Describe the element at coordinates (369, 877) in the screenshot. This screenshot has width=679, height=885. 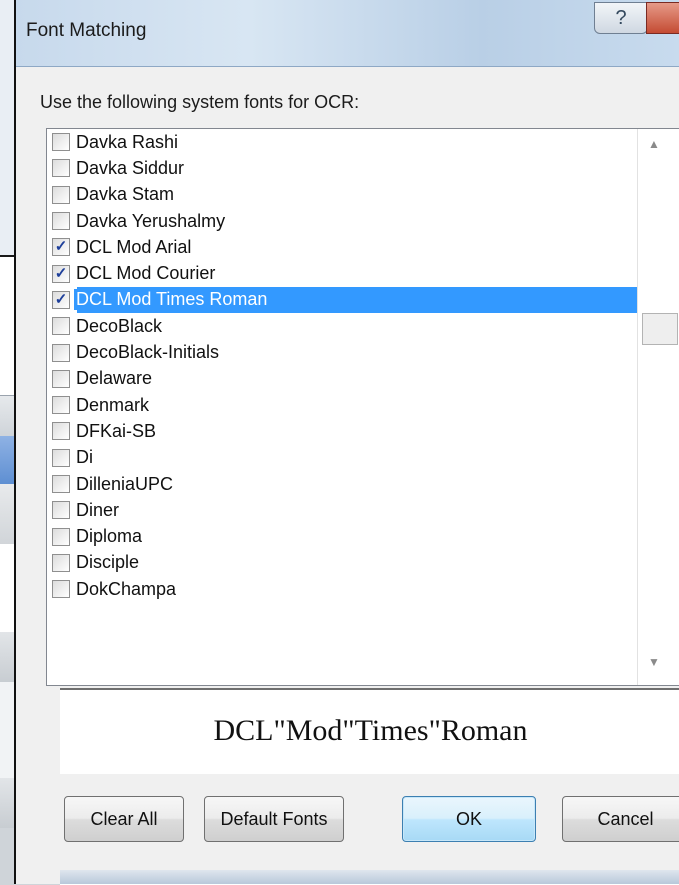
I see `dialog-bottom-edge` at that location.